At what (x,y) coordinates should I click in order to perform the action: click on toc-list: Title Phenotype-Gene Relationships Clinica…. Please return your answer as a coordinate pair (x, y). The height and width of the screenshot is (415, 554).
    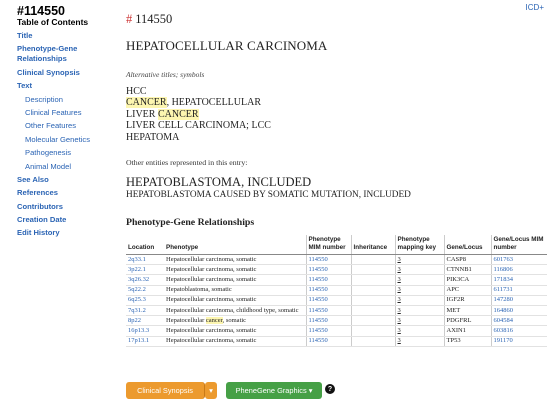
    Looking at the image, I should click on (63, 136).